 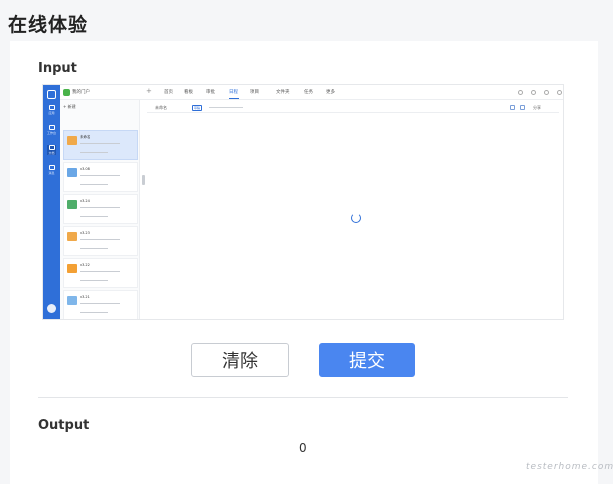 I want to click on shot-copy-icon, so click(x=522, y=107).